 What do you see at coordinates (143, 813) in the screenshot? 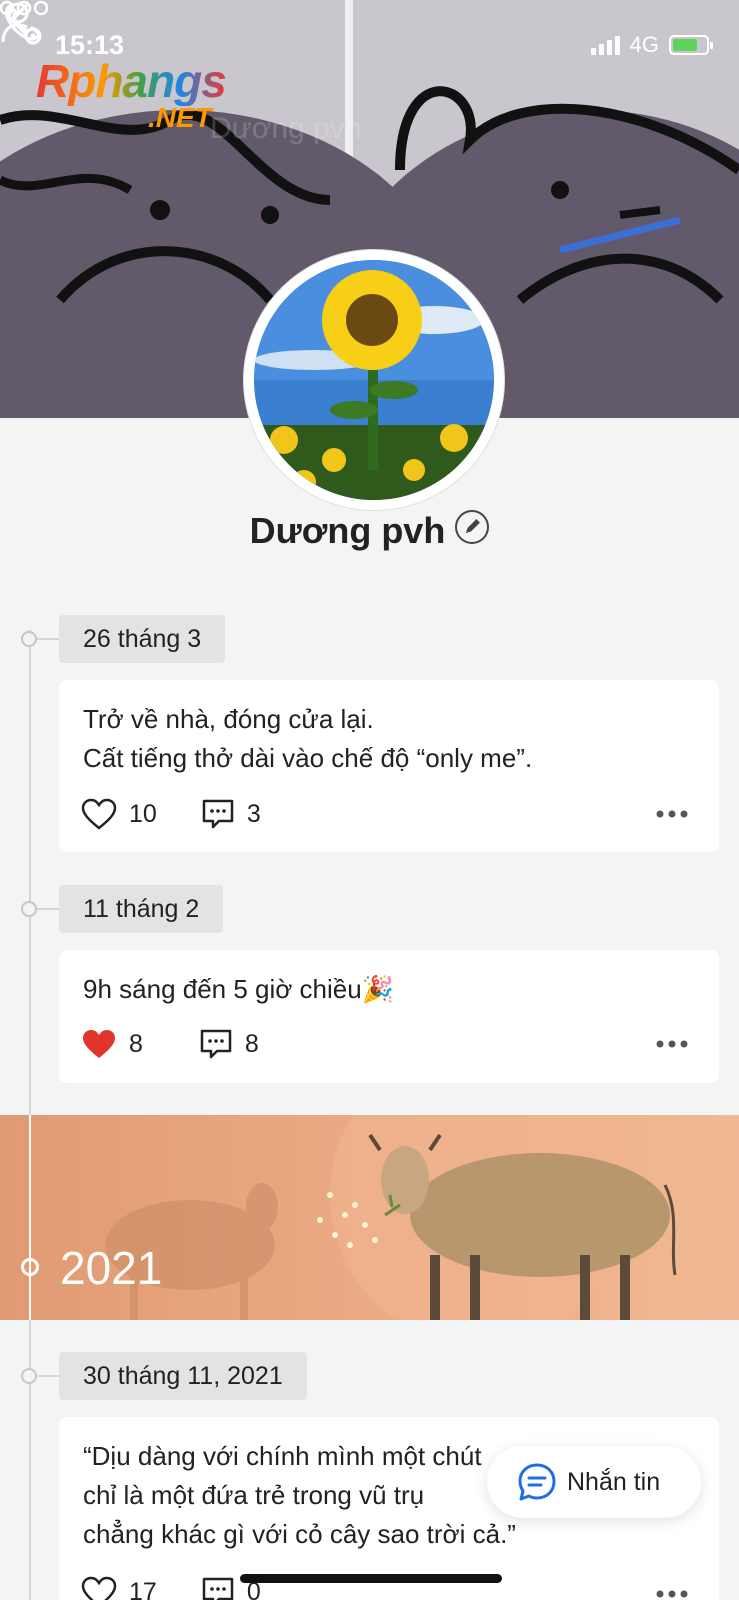
I see `like-count: 10` at bounding box center [143, 813].